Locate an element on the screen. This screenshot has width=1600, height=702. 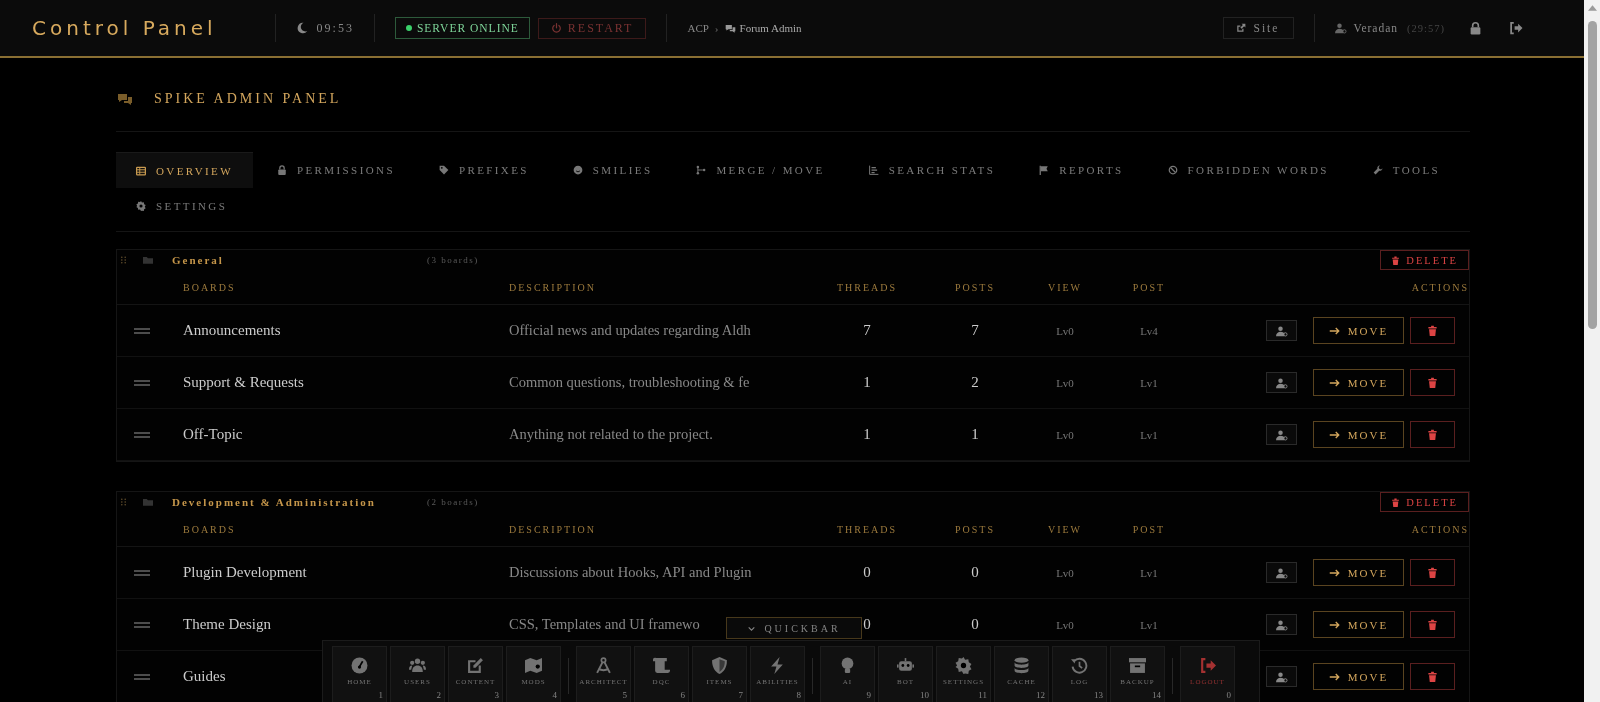
tab: MERGE / MOVE is located at coordinates (760, 170).